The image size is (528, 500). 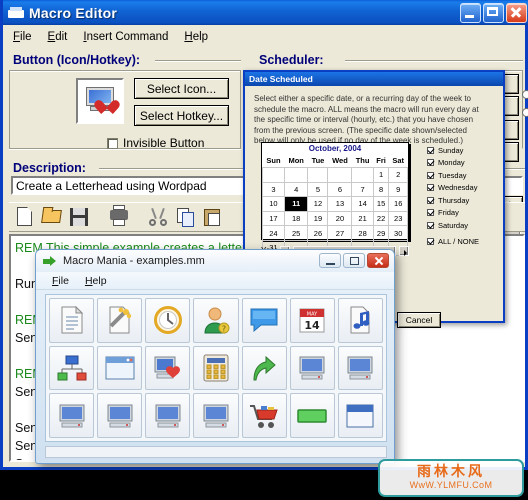 What do you see at coordinates (186, 217) in the screenshot?
I see `copy-icon` at bounding box center [186, 217].